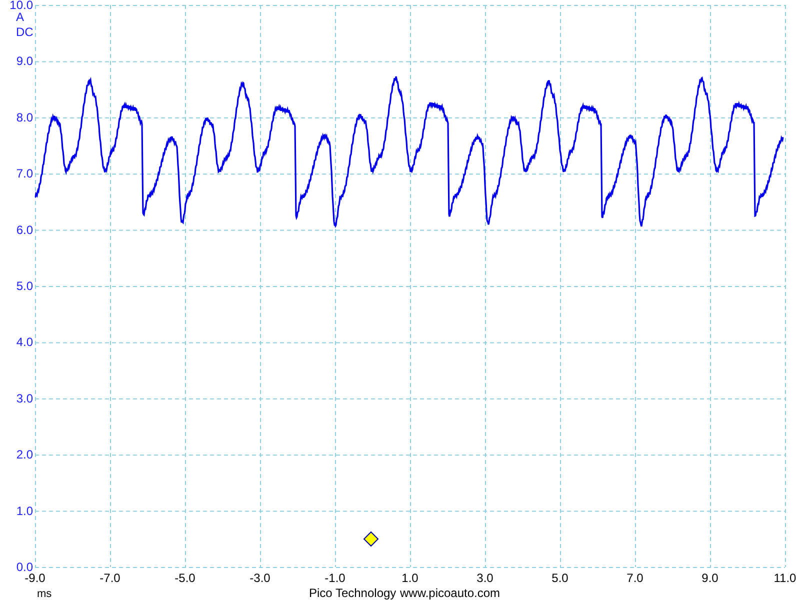  I want to click on y-axis-label: 7.0, so click(24, 173).